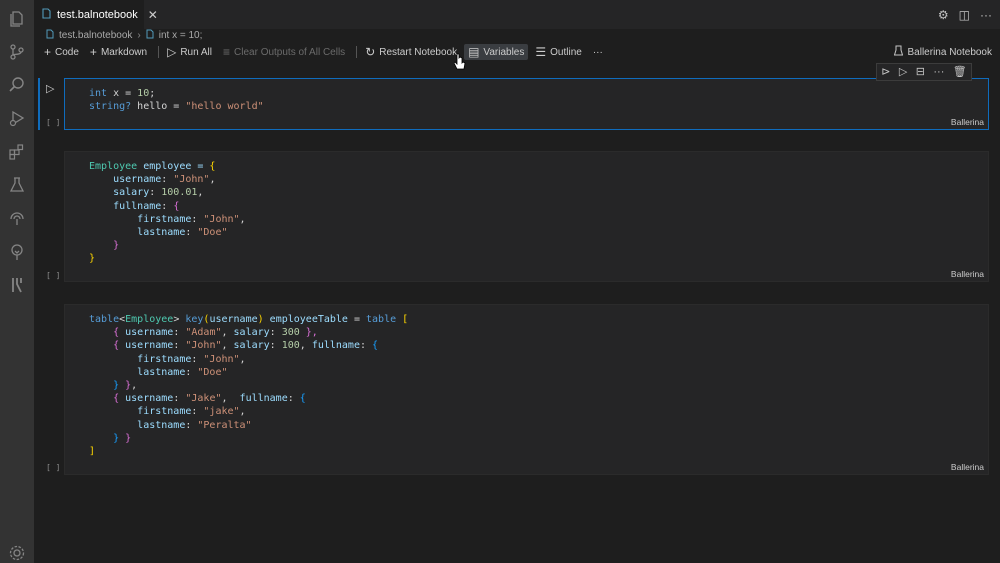 This screenshot has height=563, width=1000. I want to click on variables-icon: ▤, so click(474, 52).